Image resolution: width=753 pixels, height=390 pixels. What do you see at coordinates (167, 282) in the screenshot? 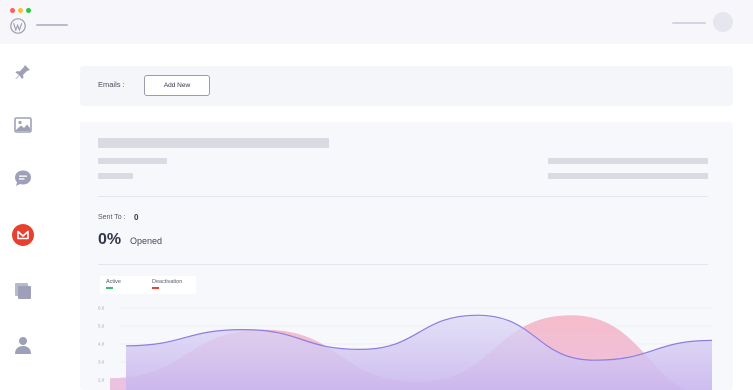
I see `legend-deactivation: Deactivation` at bounding box center [167, 282].